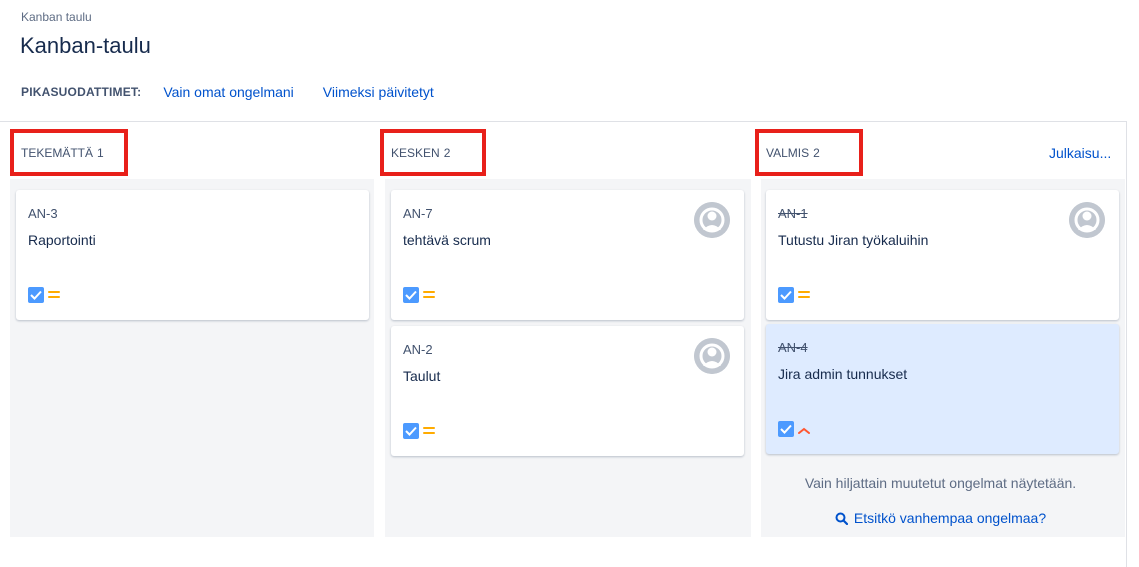 The image size is (1139, 567). I want to click on column-title-highlight: TEKEMÄTTÄ 1, so click(69, 152).